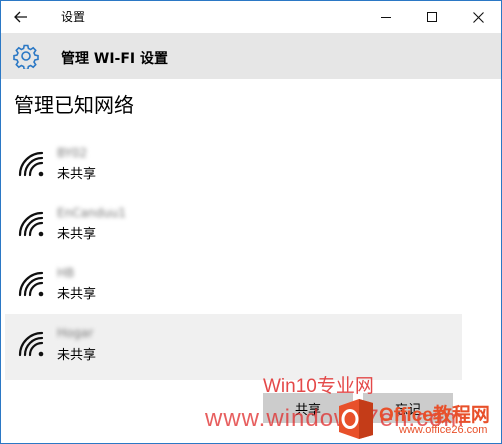 This screenshot has width=502, height=444. Describe the element at coordinates (74, 105) in the screenshot. I see `page-title: 管理已知网络` at that location.